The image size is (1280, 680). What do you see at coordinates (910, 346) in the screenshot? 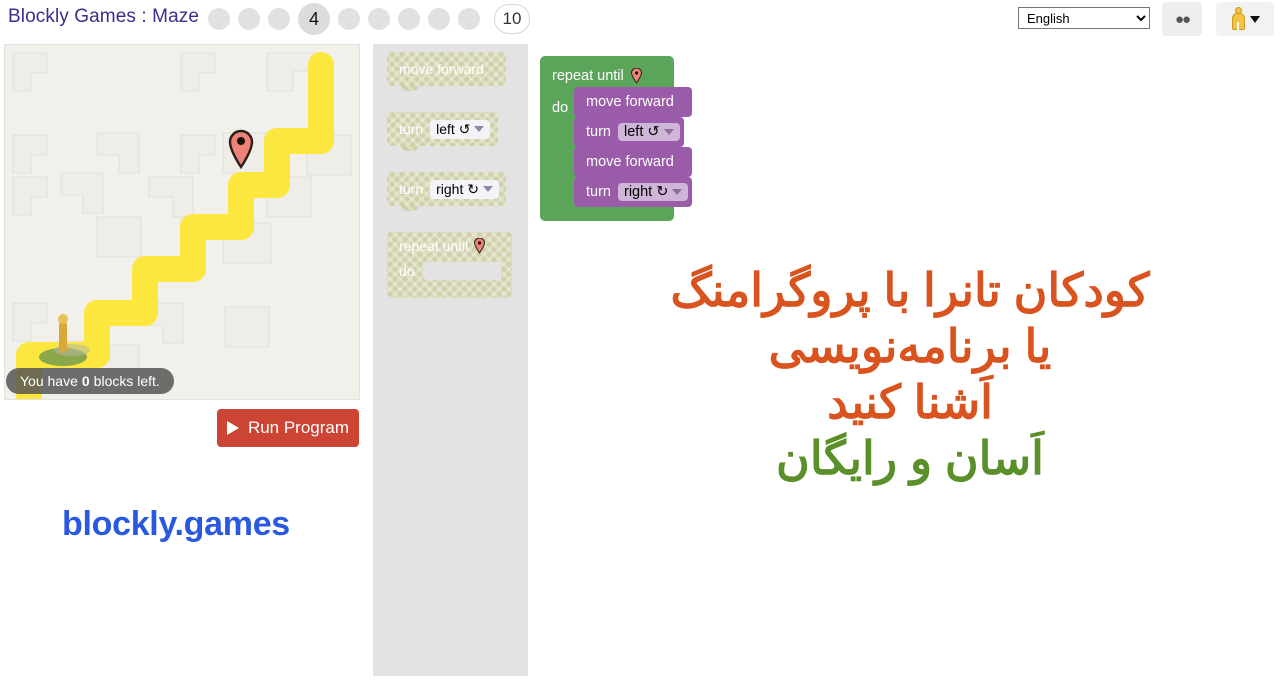
I see `promo-line-2: یا برنامه‌نویسی` at bounding box center [910, 346].